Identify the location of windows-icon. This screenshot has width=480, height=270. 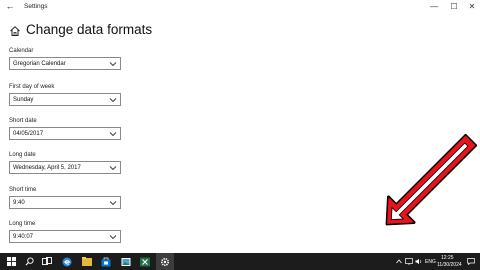
(11, 261).